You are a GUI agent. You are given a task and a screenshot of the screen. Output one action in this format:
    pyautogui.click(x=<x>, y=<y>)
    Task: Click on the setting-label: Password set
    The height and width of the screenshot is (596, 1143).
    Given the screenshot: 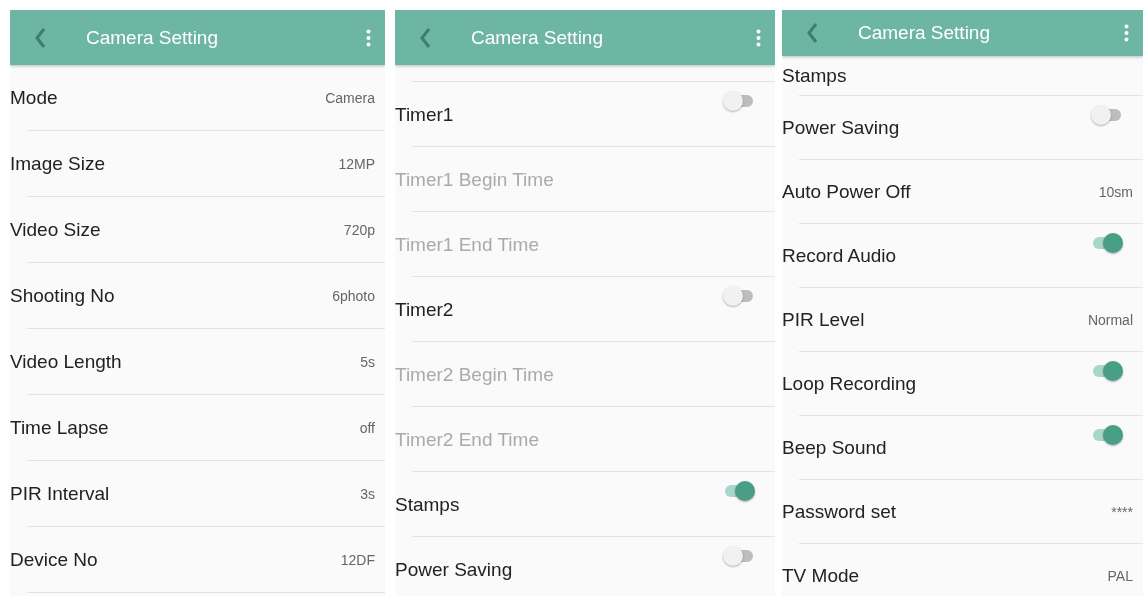 What is the action you would take?
    pyautogui.click(x=839, y=512)
    